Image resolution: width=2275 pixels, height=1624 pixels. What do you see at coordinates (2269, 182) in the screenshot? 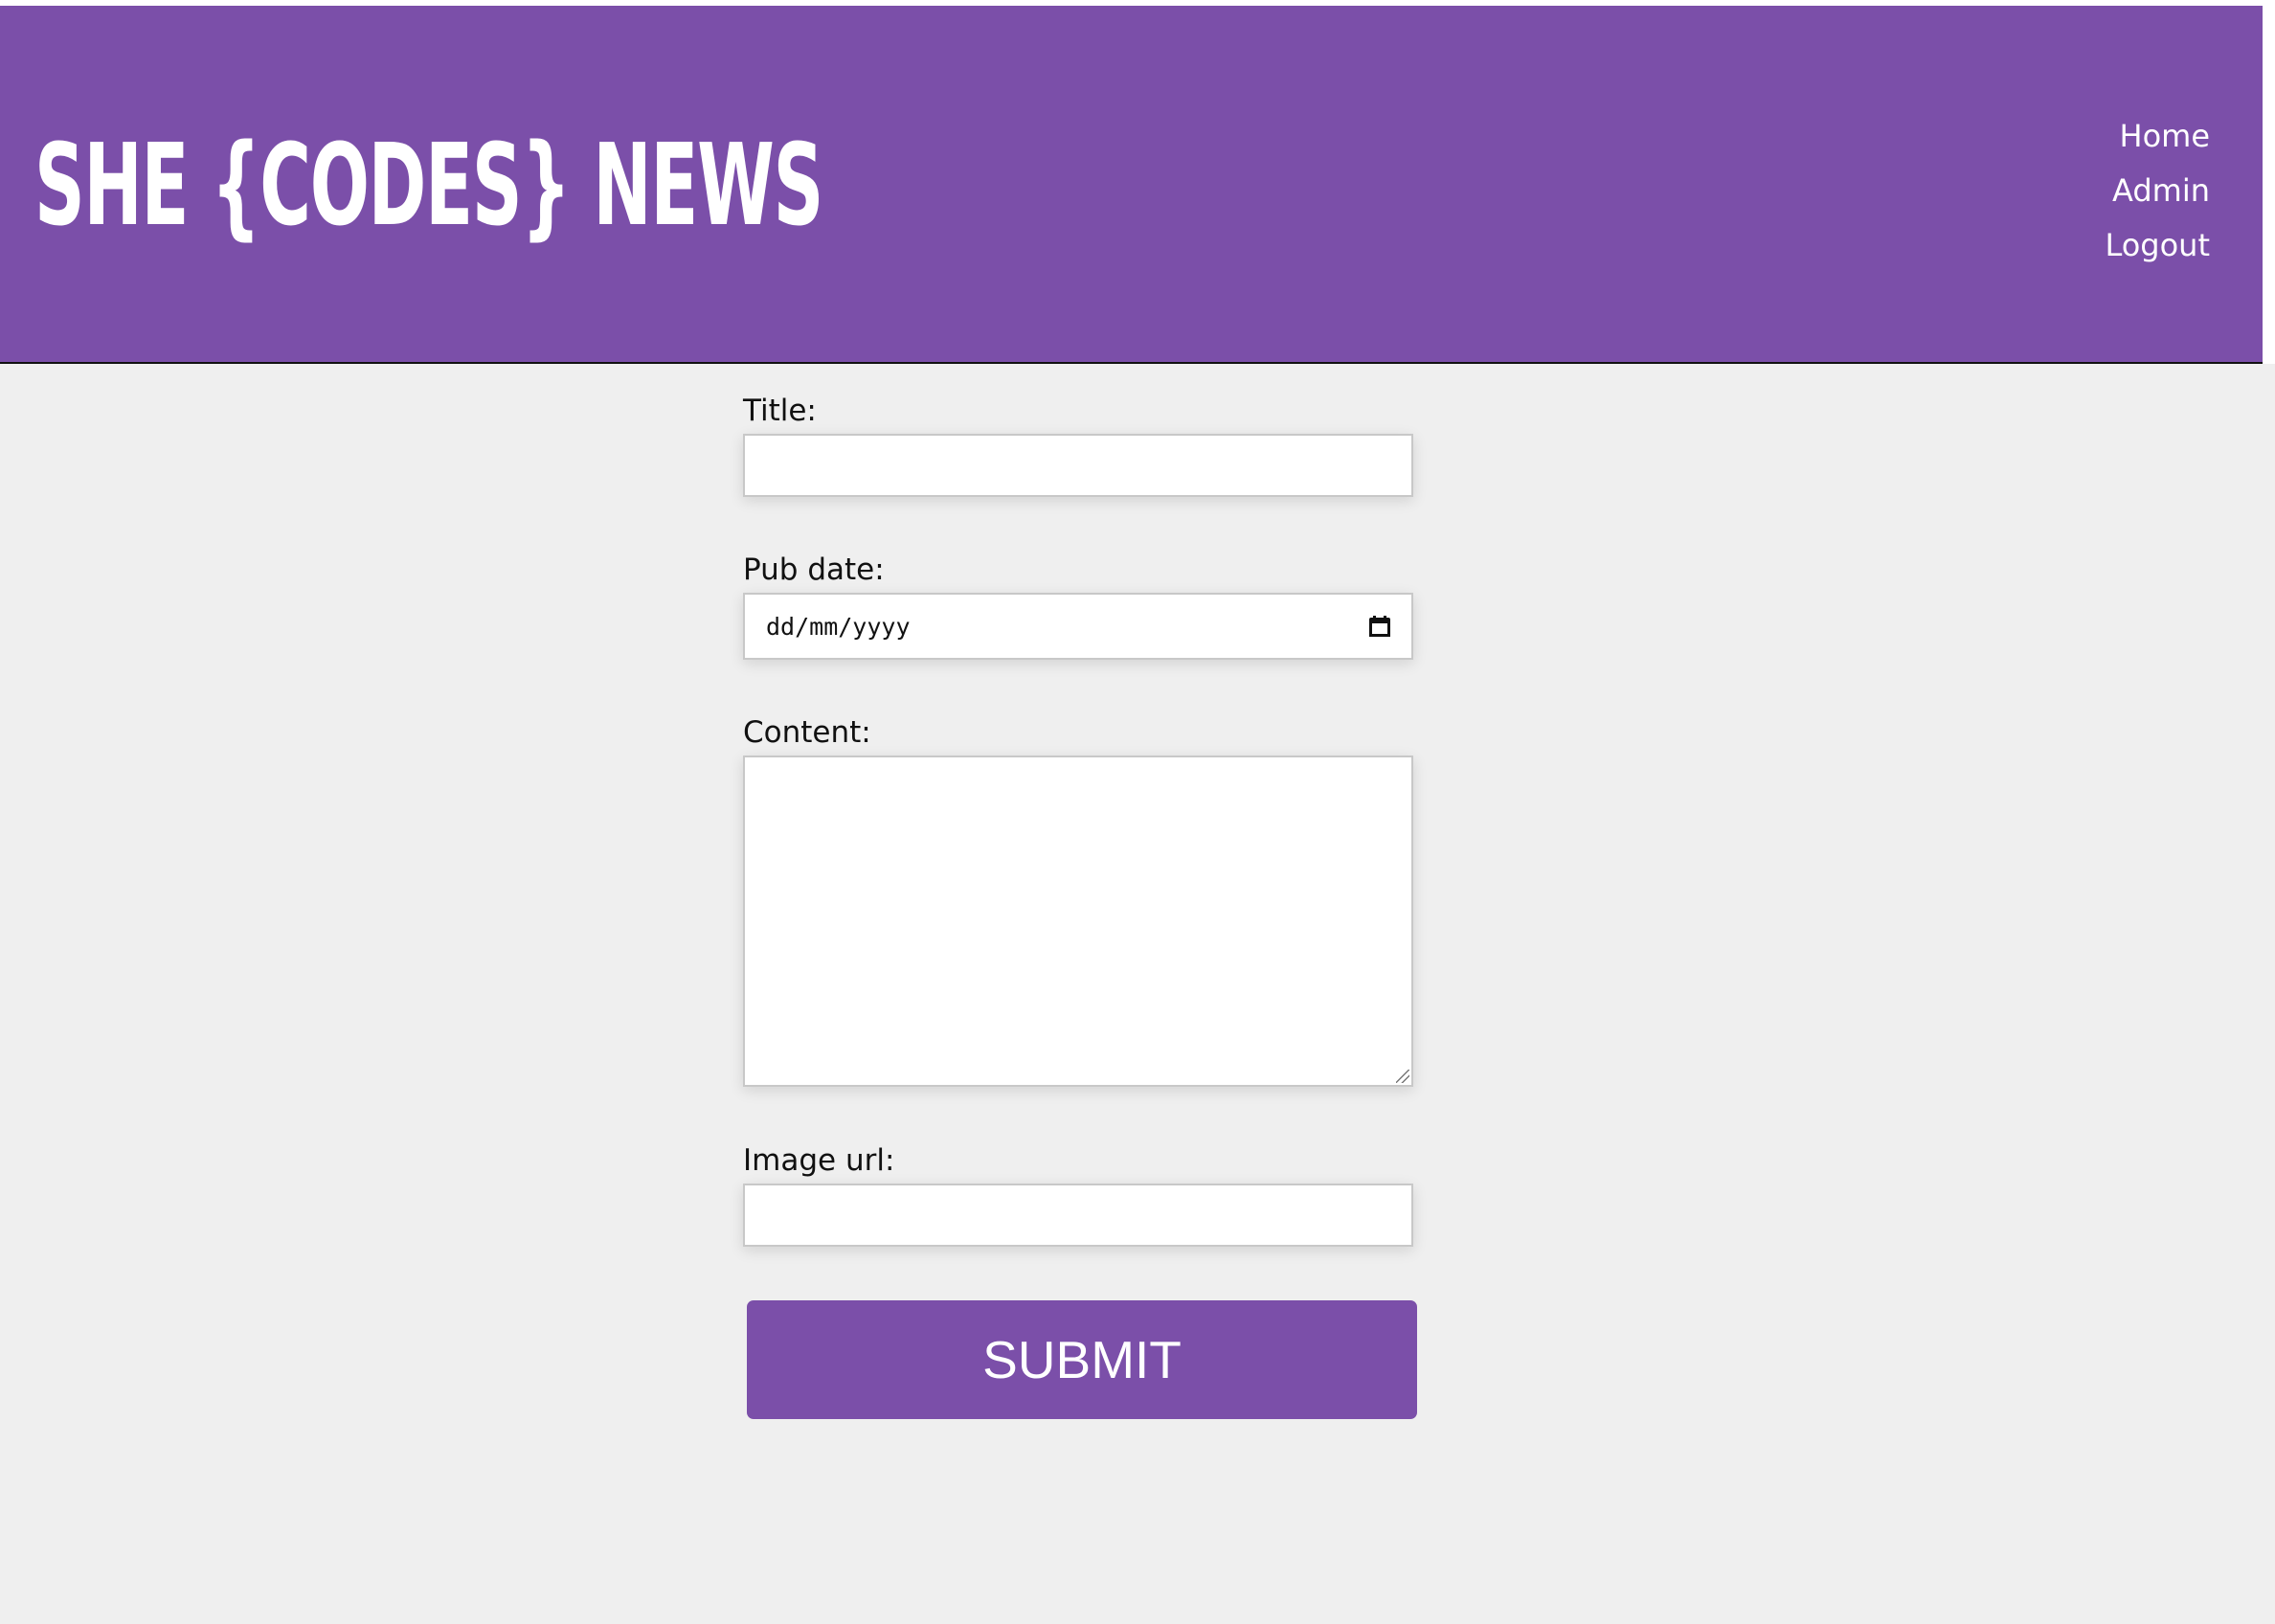
I see `right-strip` at bounding box center [2269, 182].